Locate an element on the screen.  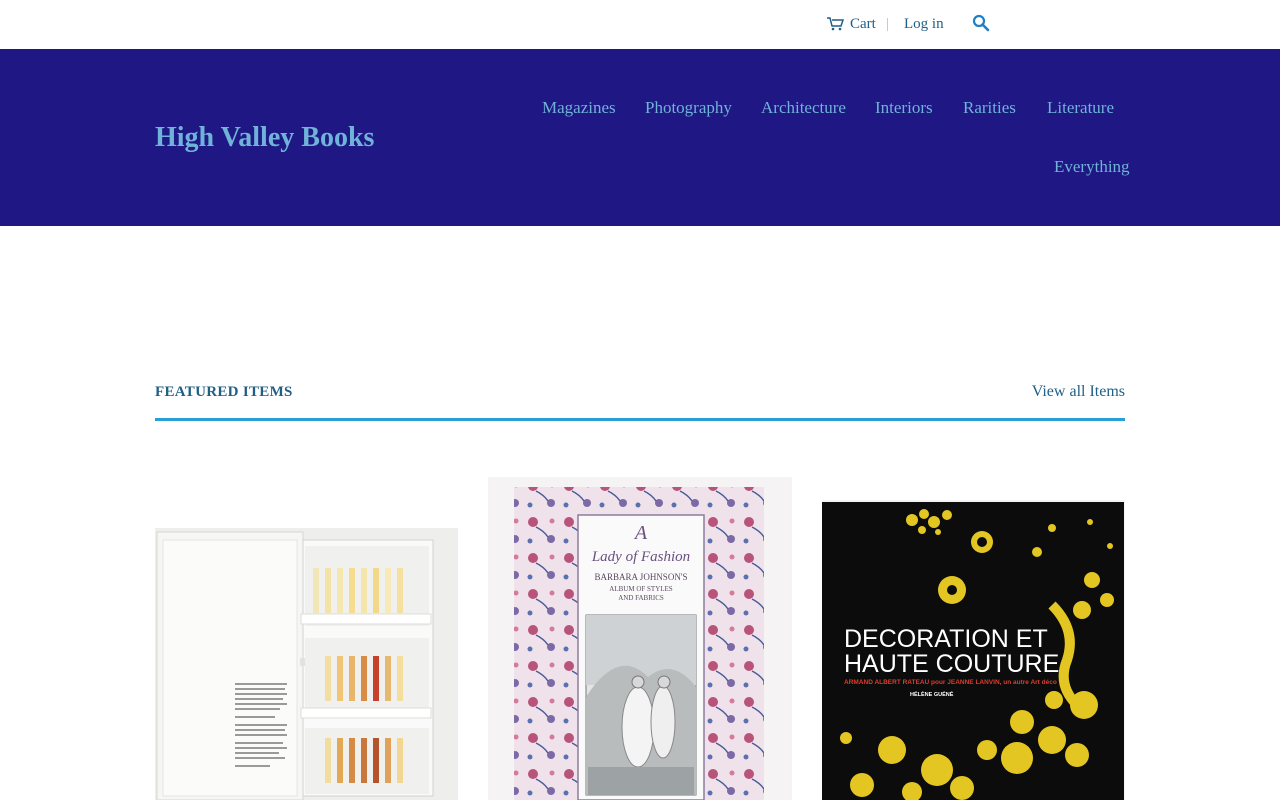
cart-icon is located at coordinates (835, 24).